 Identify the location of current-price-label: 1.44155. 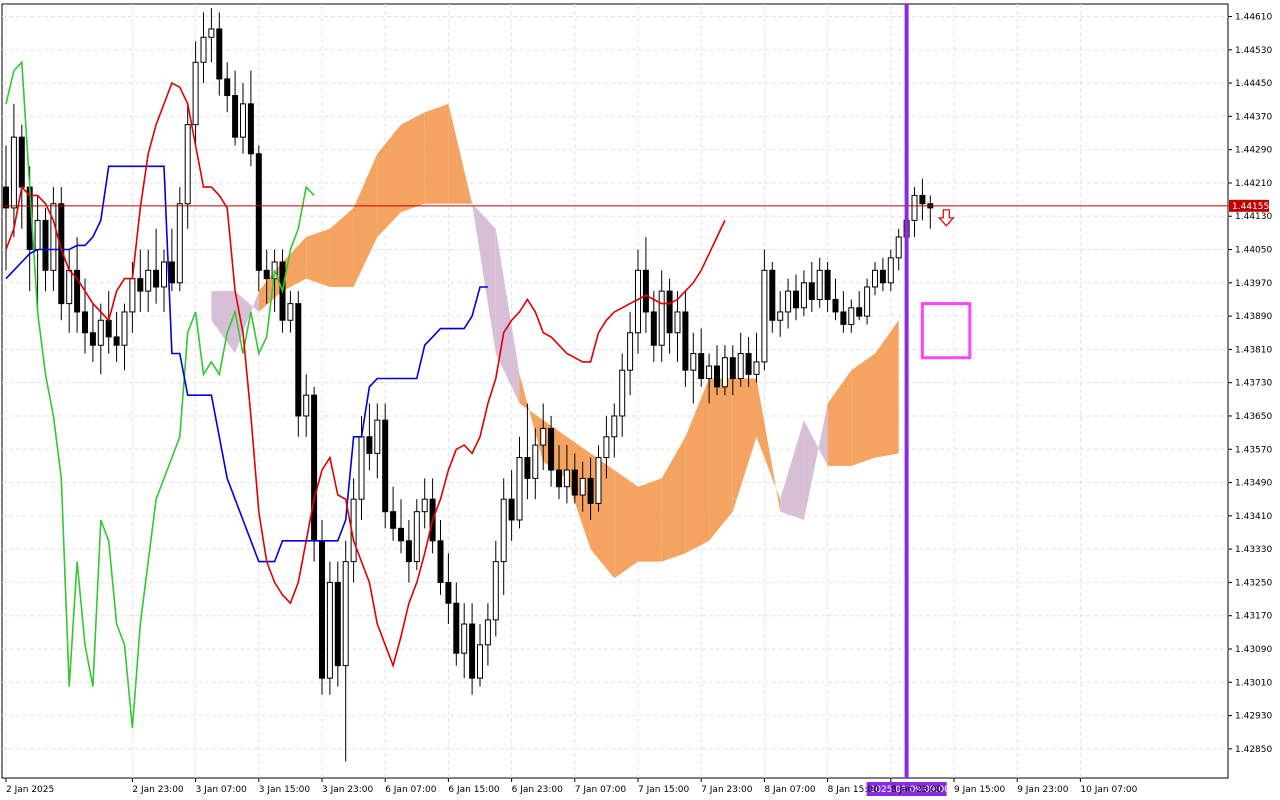
(1250, 207).